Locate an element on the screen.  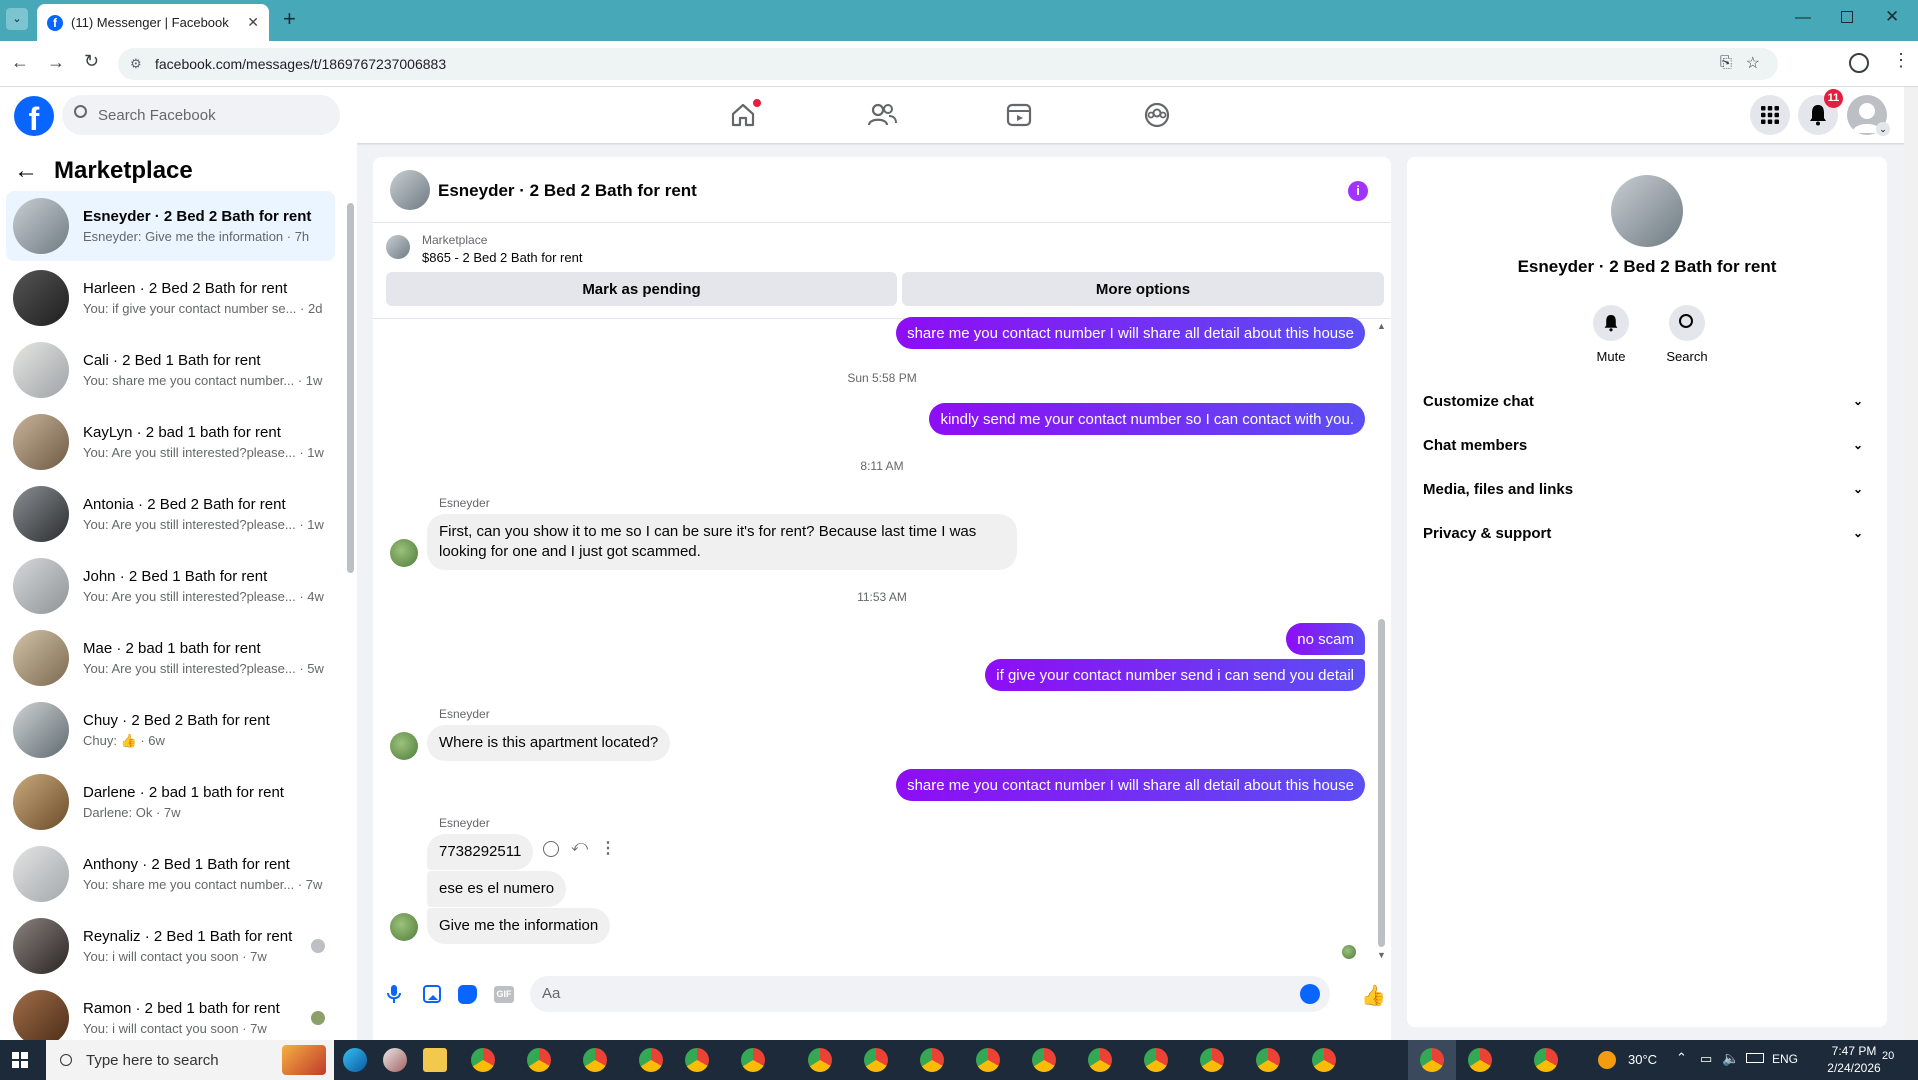
new-tab-button: + is located at coordinates (289, 19).